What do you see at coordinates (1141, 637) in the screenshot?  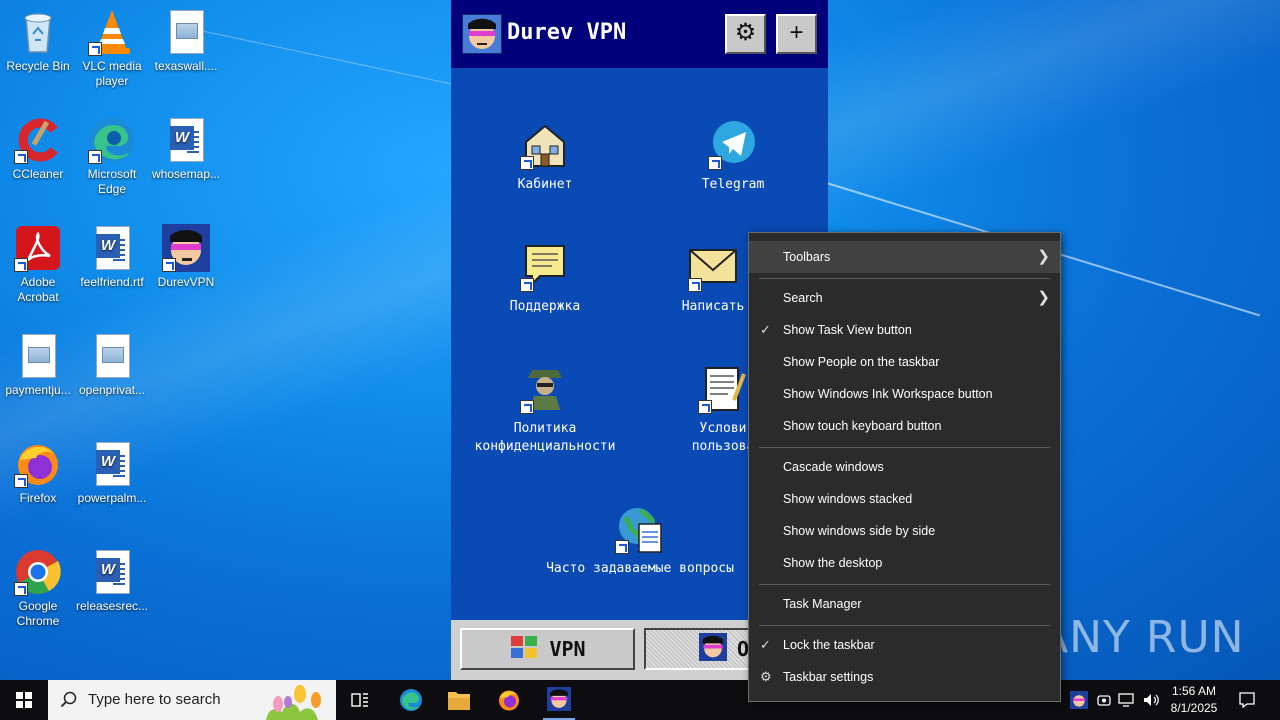 I see `anyrun-watermark: ANY RUN` at bounding box center [1141, 637].